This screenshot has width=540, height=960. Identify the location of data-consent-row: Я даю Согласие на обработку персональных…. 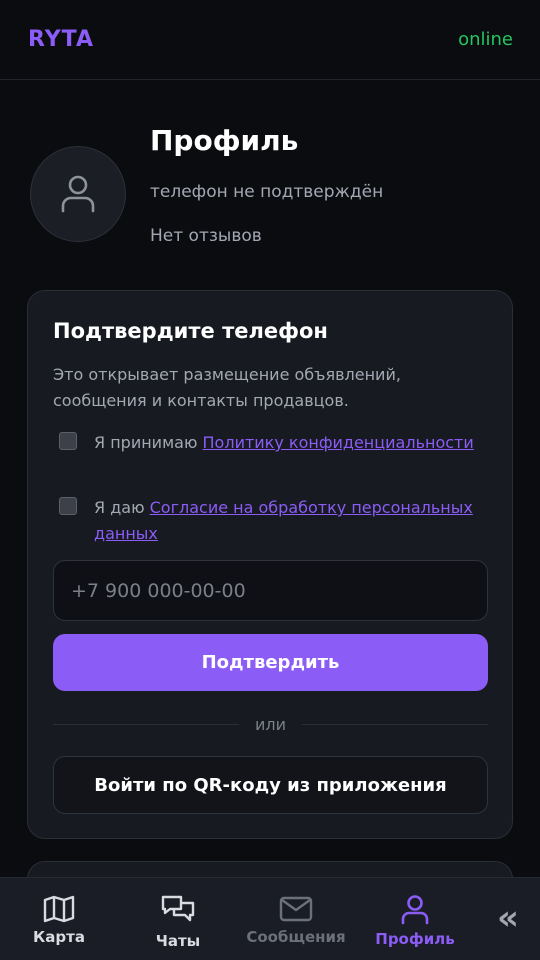
(269, 521).